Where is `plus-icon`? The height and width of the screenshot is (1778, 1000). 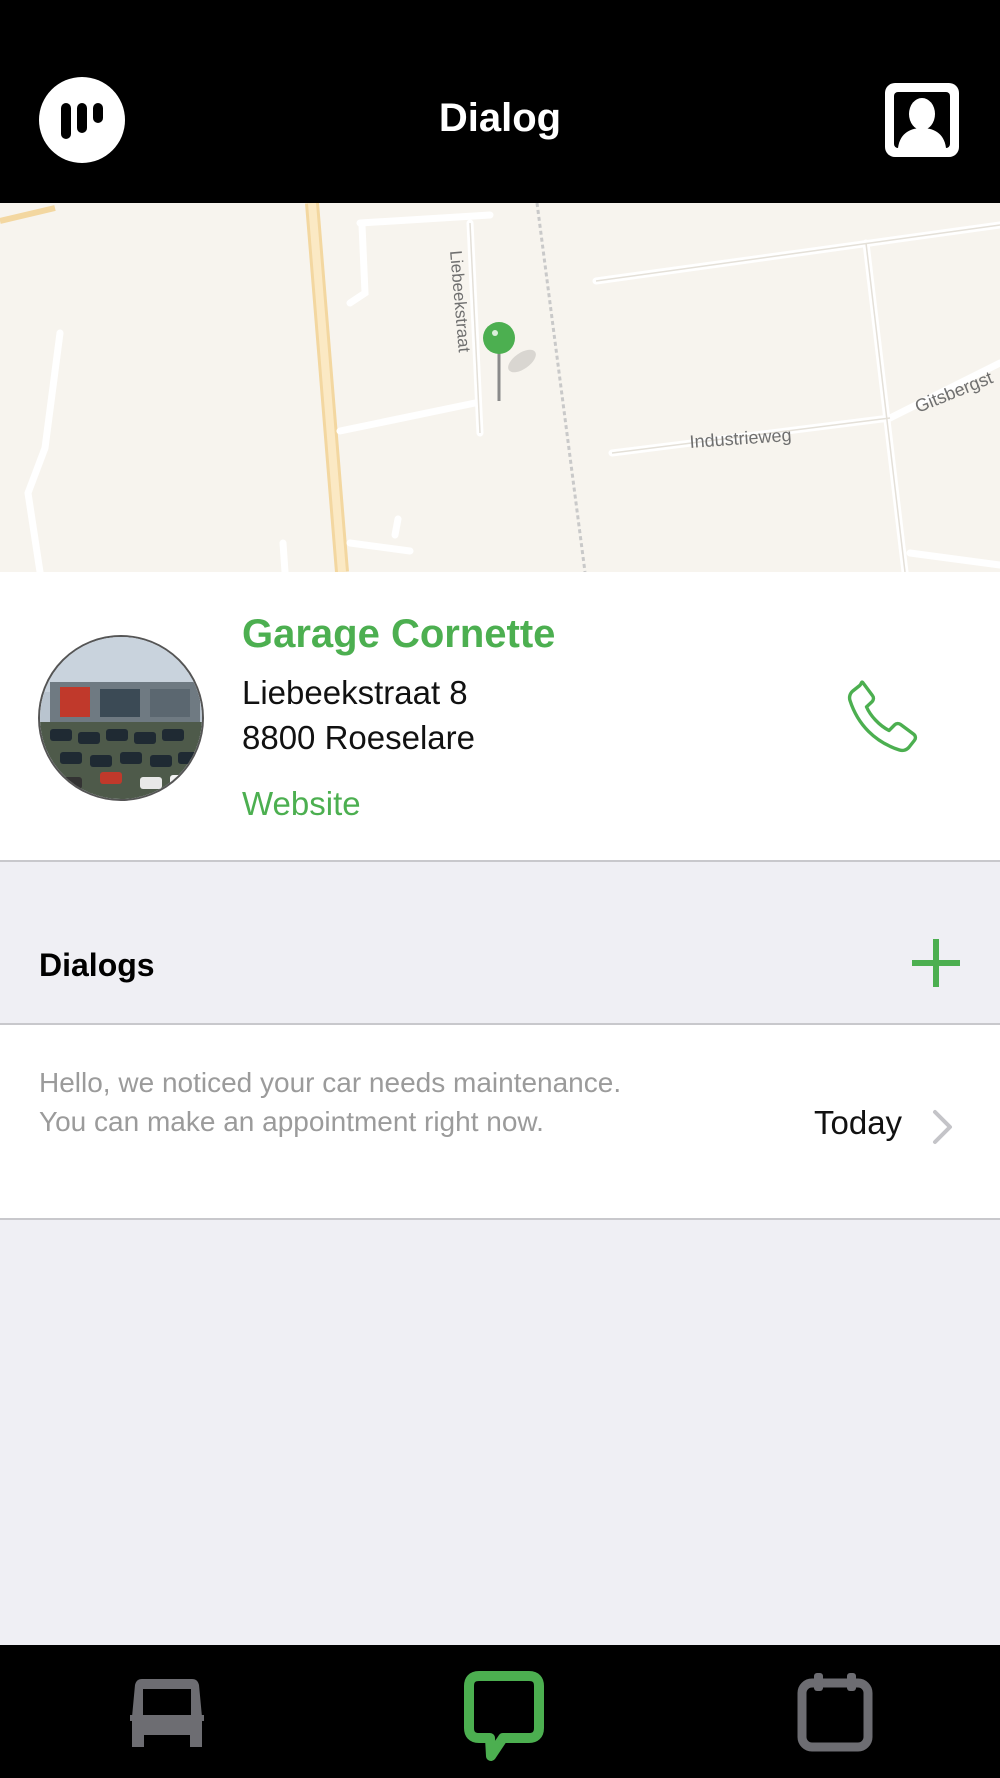
plus-icon is located at coordinates (936, 963).